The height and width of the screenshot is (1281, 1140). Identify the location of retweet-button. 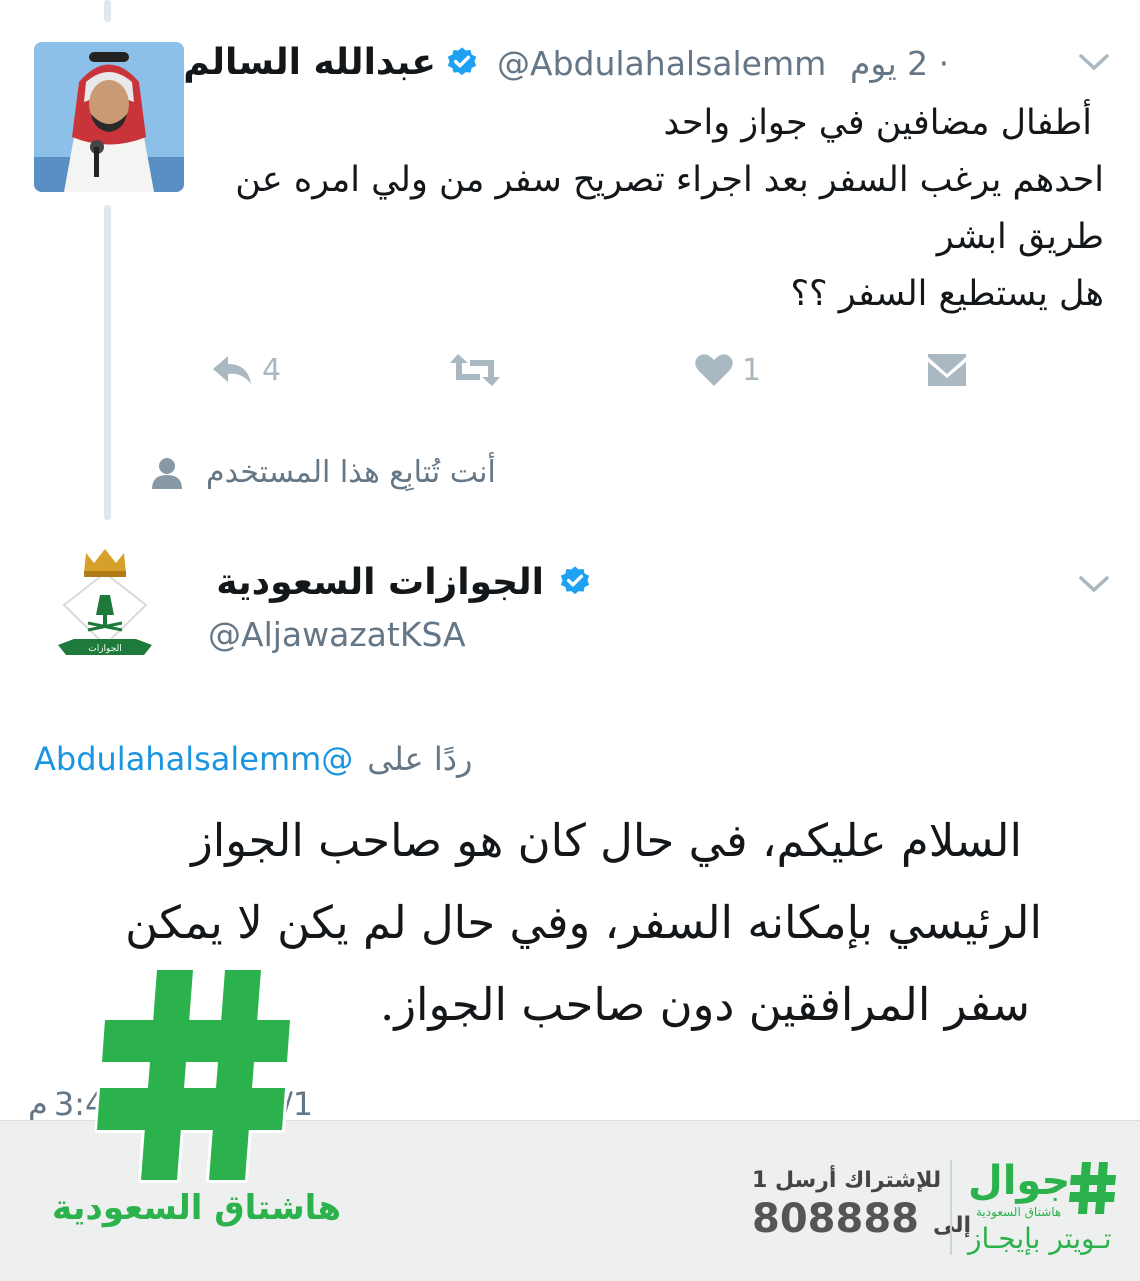
(475, 370).